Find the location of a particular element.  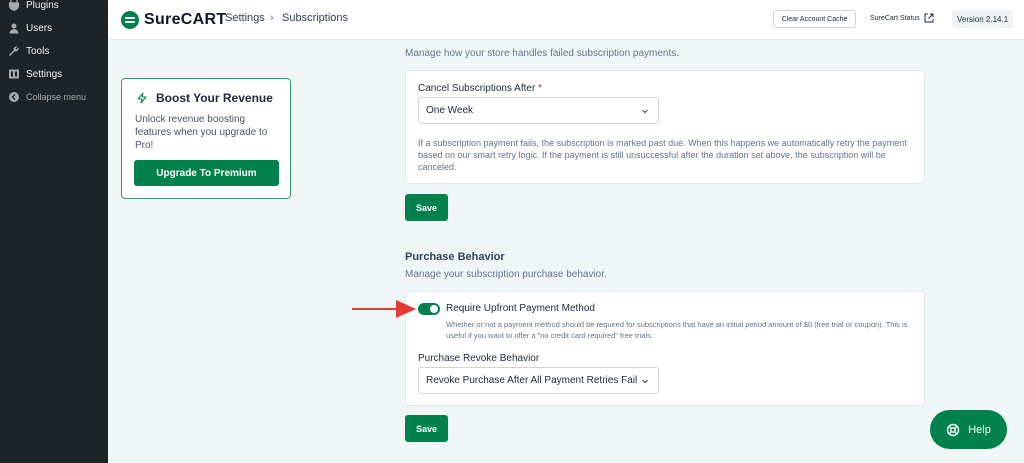

cancel-after-label-text: Cancel Subscriptions After is located at coordinates (477, 88).